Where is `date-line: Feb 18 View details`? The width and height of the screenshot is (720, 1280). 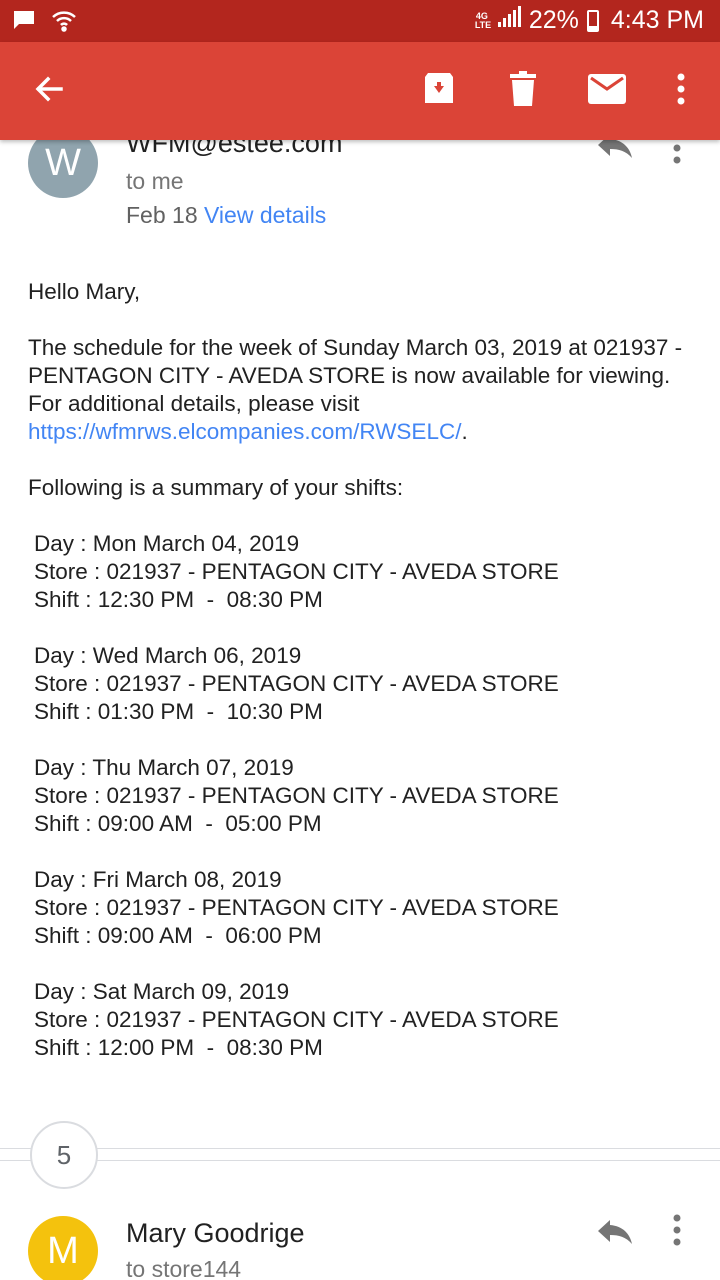
date-line: Feb 18 View details is located at coordinates (226, 215).